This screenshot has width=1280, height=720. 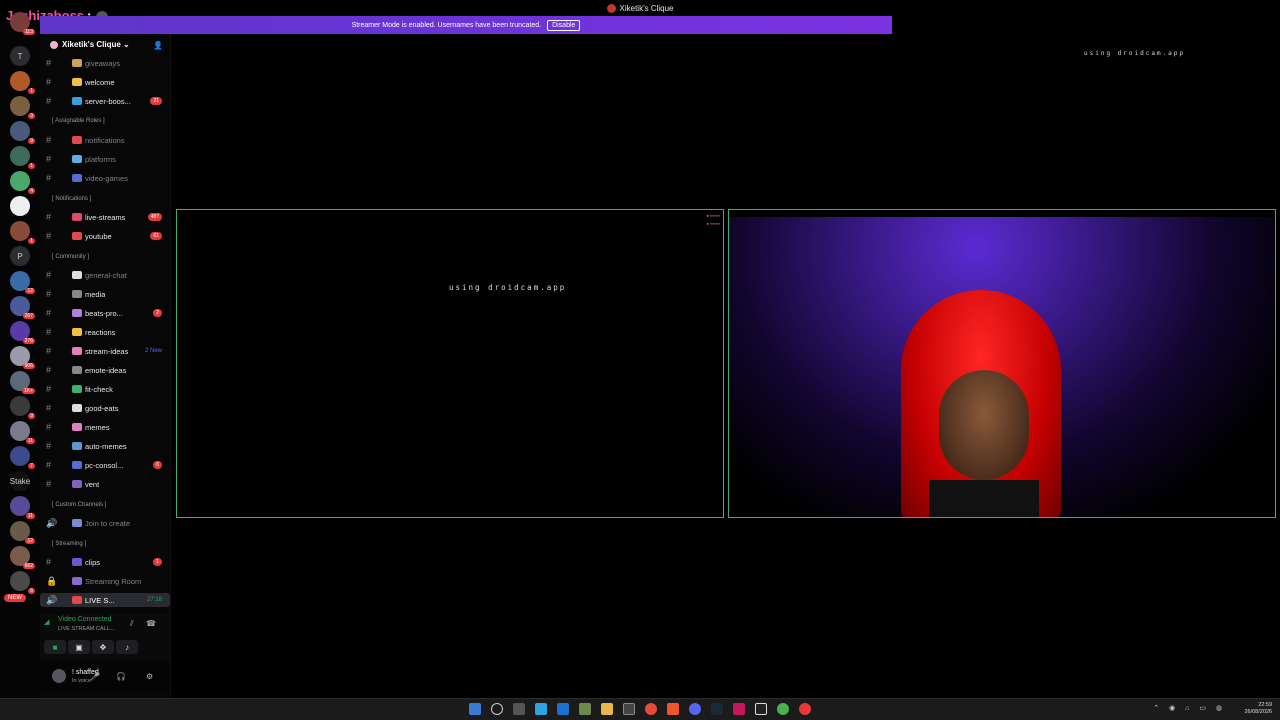 What do you see at coordinates (127, 647) in the screenshot?
I see `soundboard-button: ♪` at bounding box center [127, 647].